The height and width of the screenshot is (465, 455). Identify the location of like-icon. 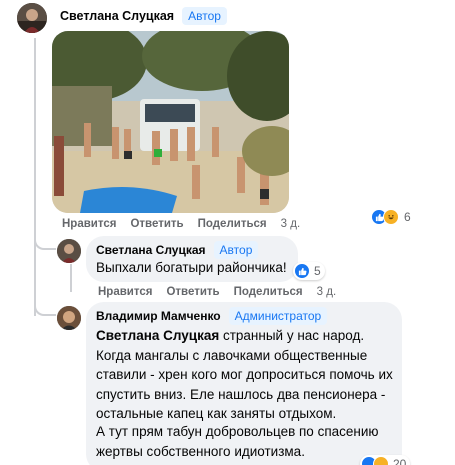
(302, 271).